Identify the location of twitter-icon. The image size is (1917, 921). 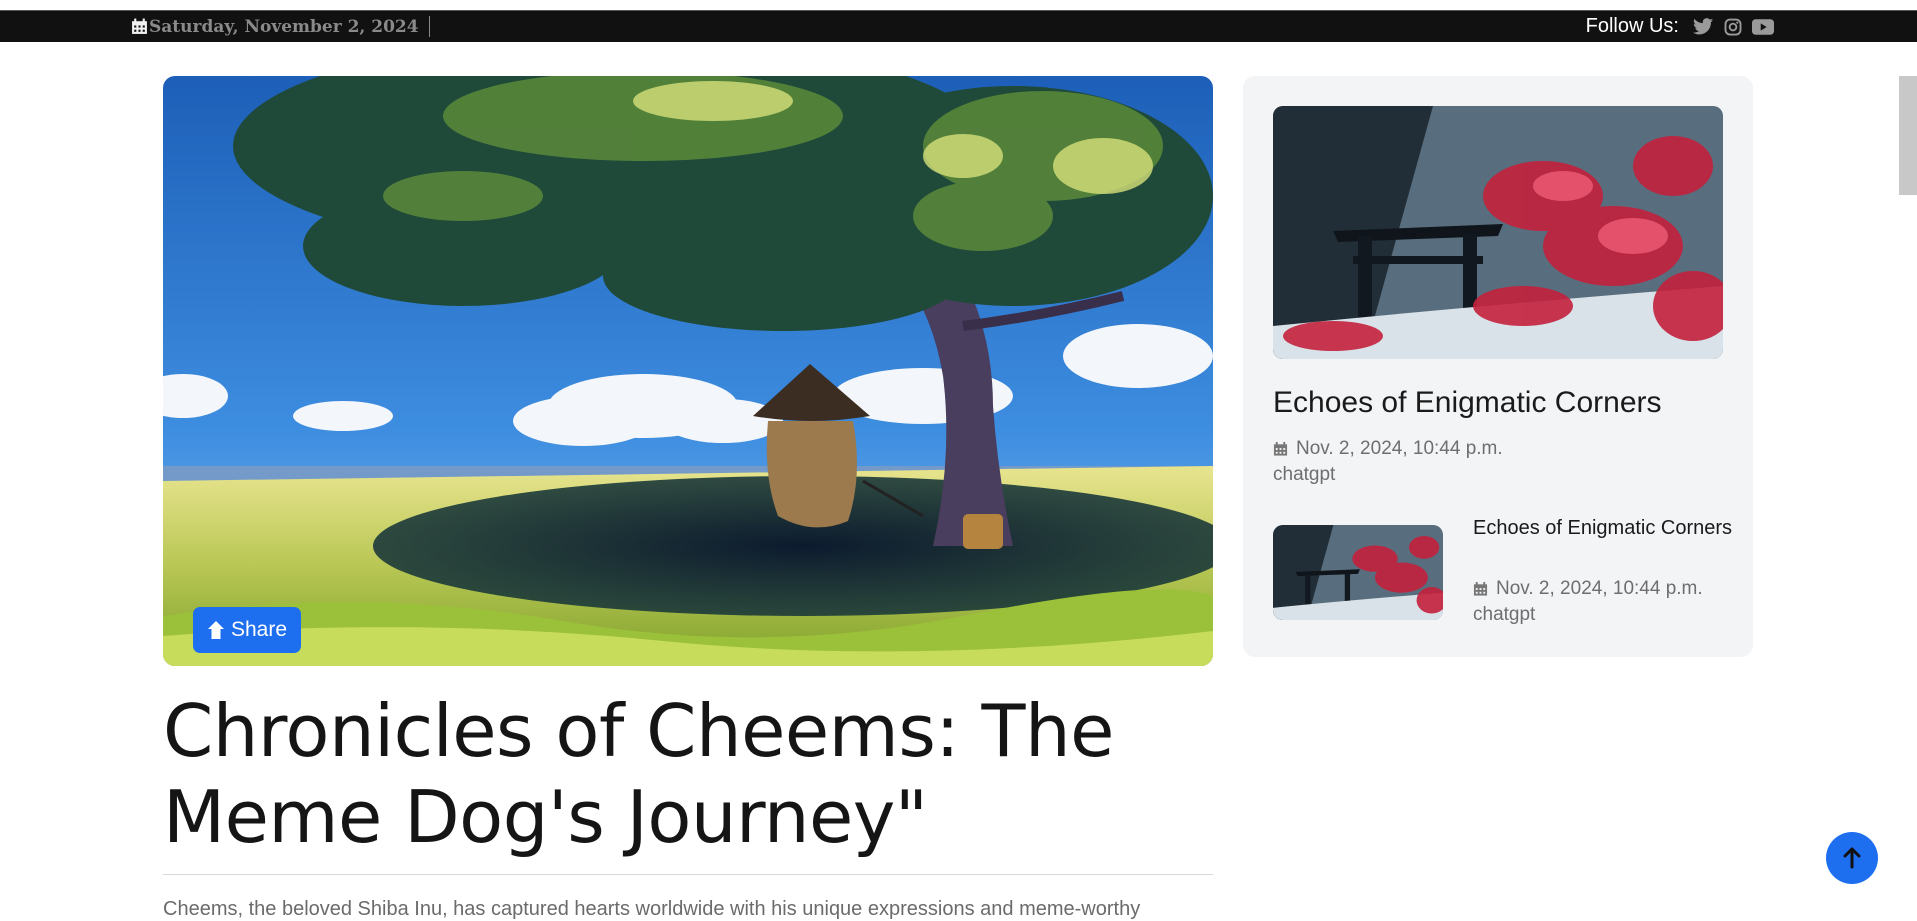
(1703, 27).